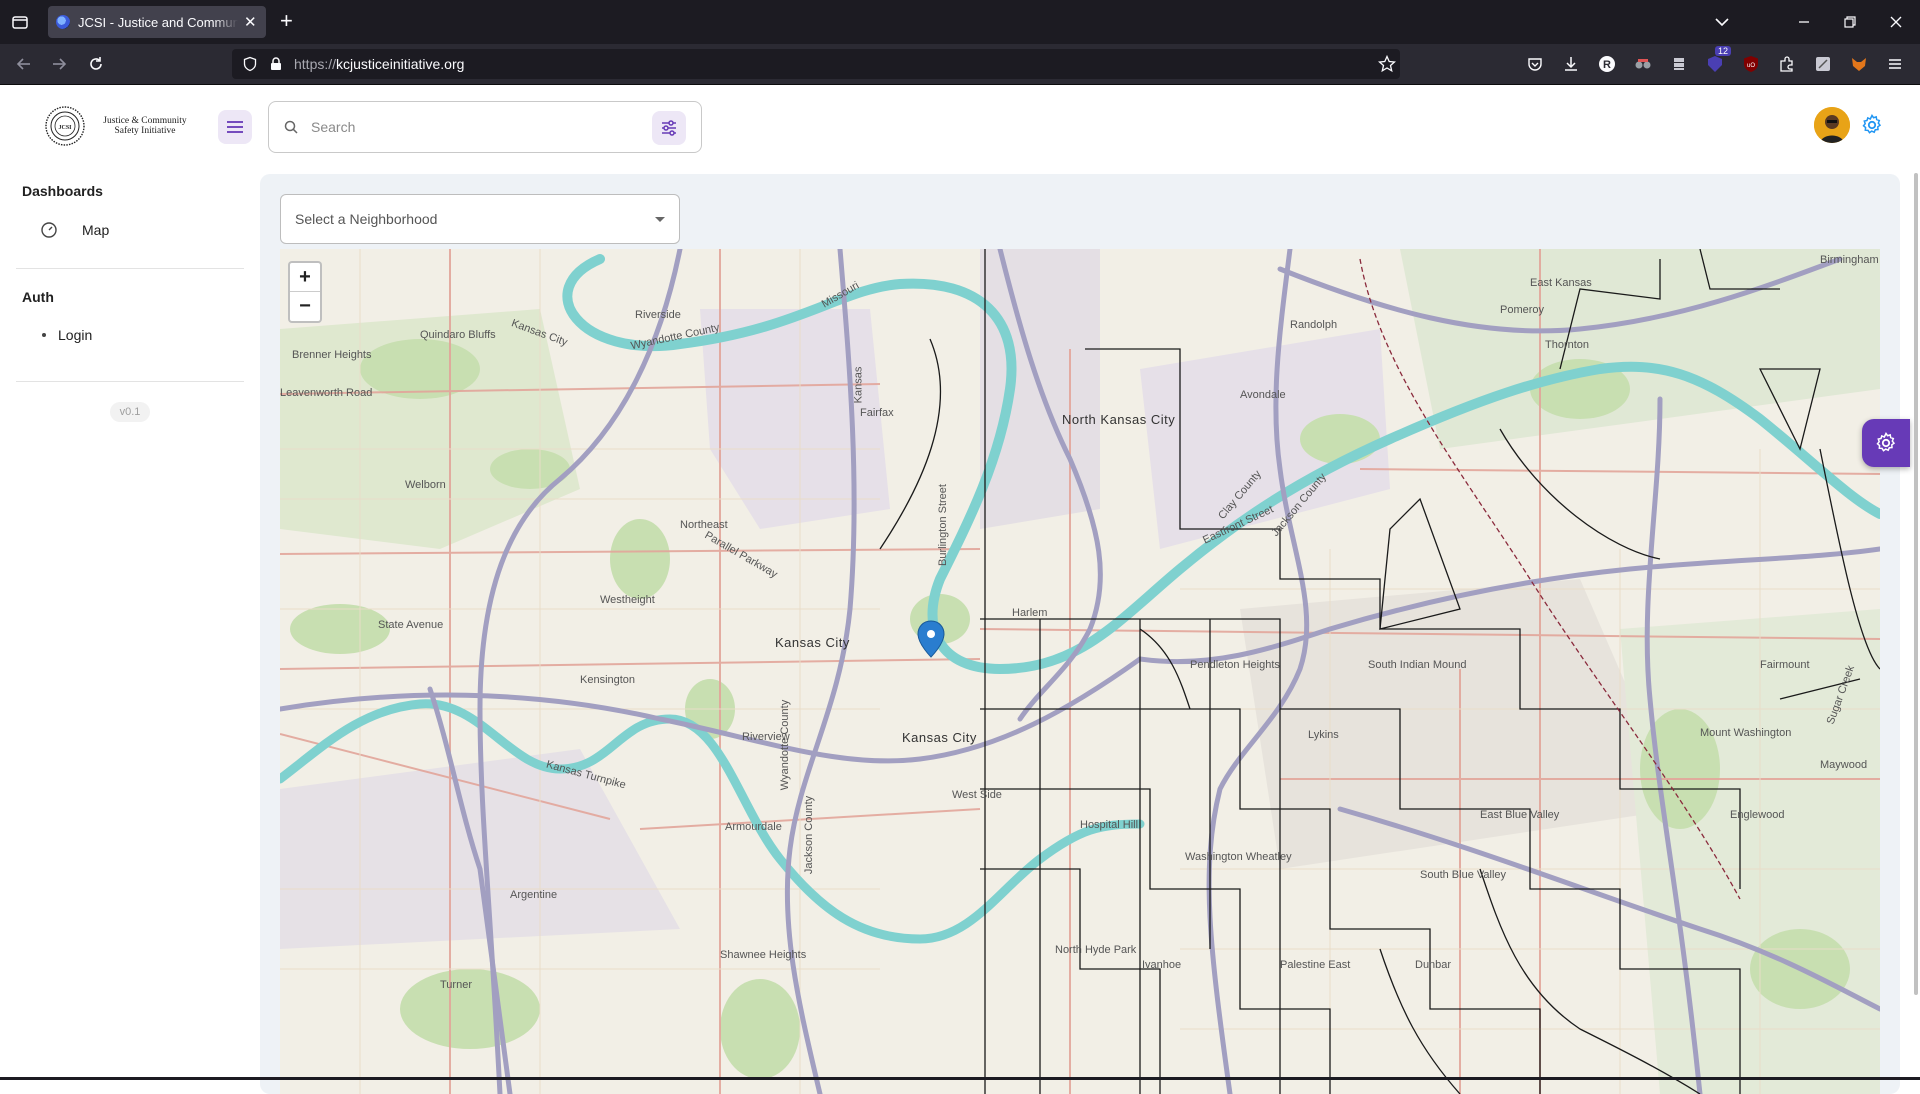 The image size is (1920, 1094). What do you see at coordinates (20, 22) in the screenshot?
I see `tab-overview-icon` at bounding box center [20, 22].